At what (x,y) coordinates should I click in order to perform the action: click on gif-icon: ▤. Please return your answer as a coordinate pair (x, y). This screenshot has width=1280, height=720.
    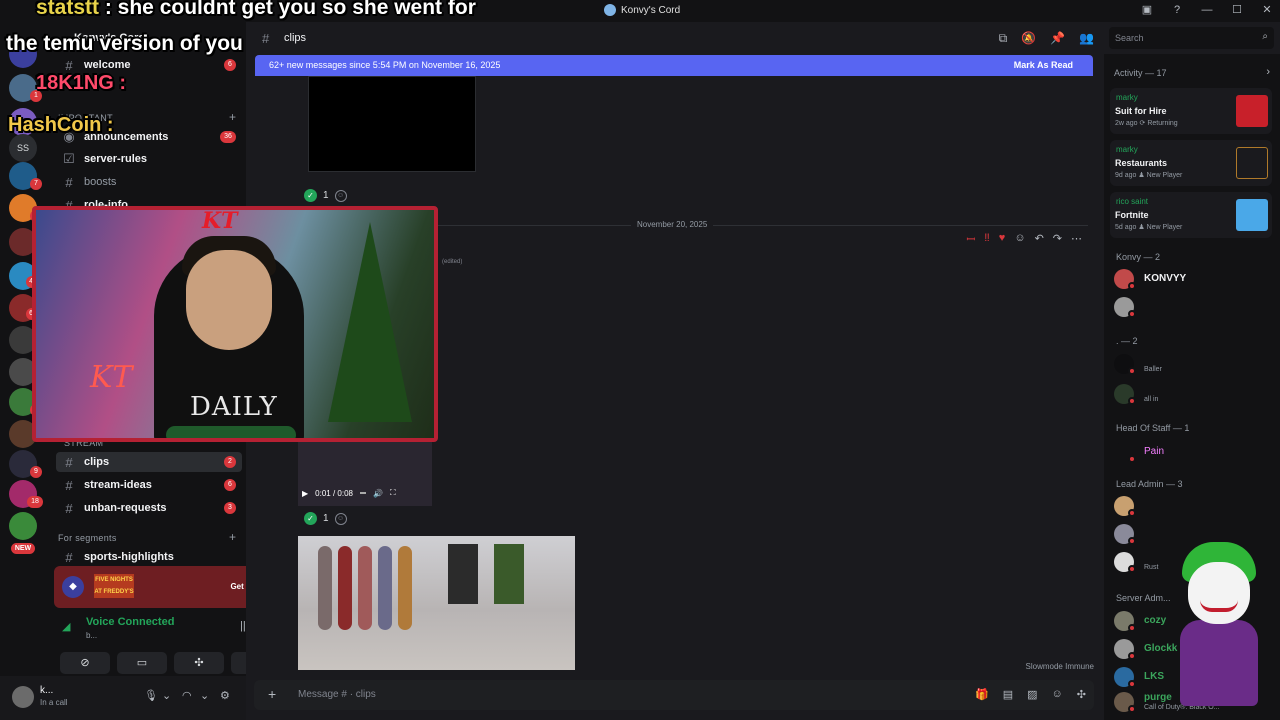
    Looking at the image, I should click on (1008, 694).